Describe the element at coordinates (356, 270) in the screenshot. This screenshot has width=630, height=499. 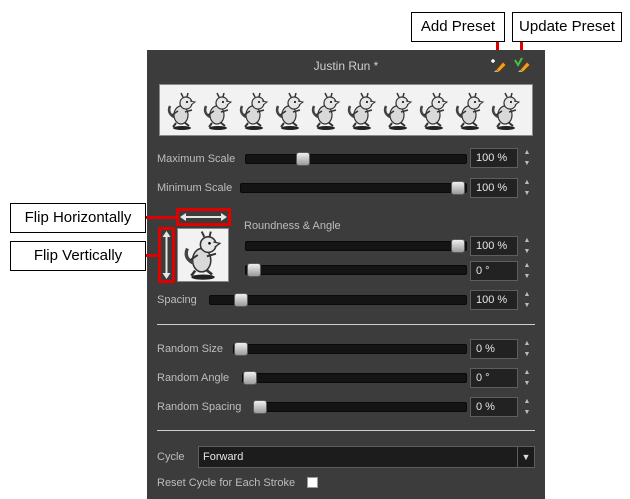
I see `angle-slider` at that location.